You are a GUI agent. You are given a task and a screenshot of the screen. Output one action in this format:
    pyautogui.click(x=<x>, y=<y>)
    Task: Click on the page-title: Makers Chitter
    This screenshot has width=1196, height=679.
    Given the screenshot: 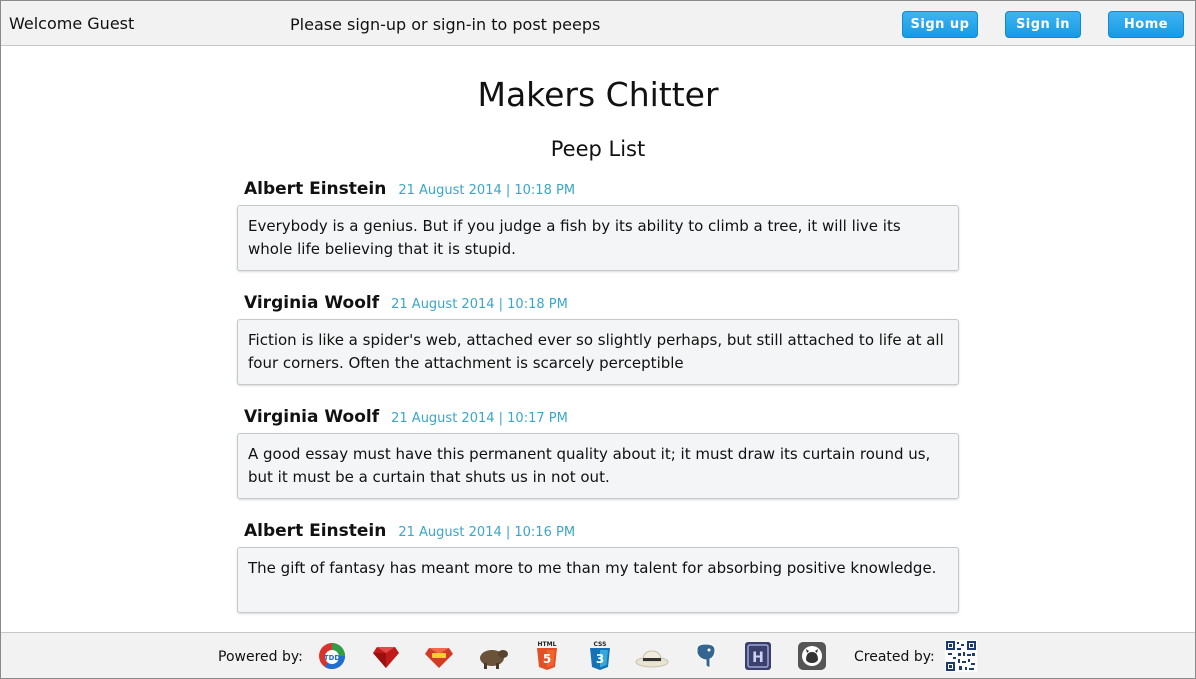 What is the action you would take?
    pyautogui.click(x=598, y=94)
    